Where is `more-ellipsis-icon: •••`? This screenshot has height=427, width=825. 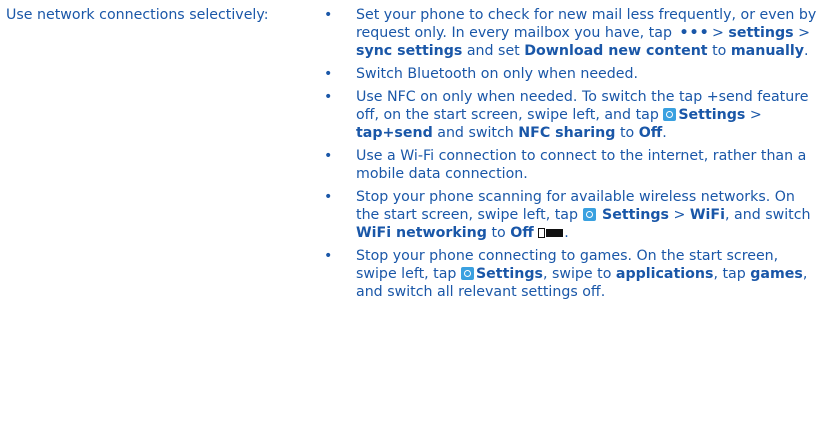
more-ellipsis-icon: ••• is located at coordinates (694, 33).